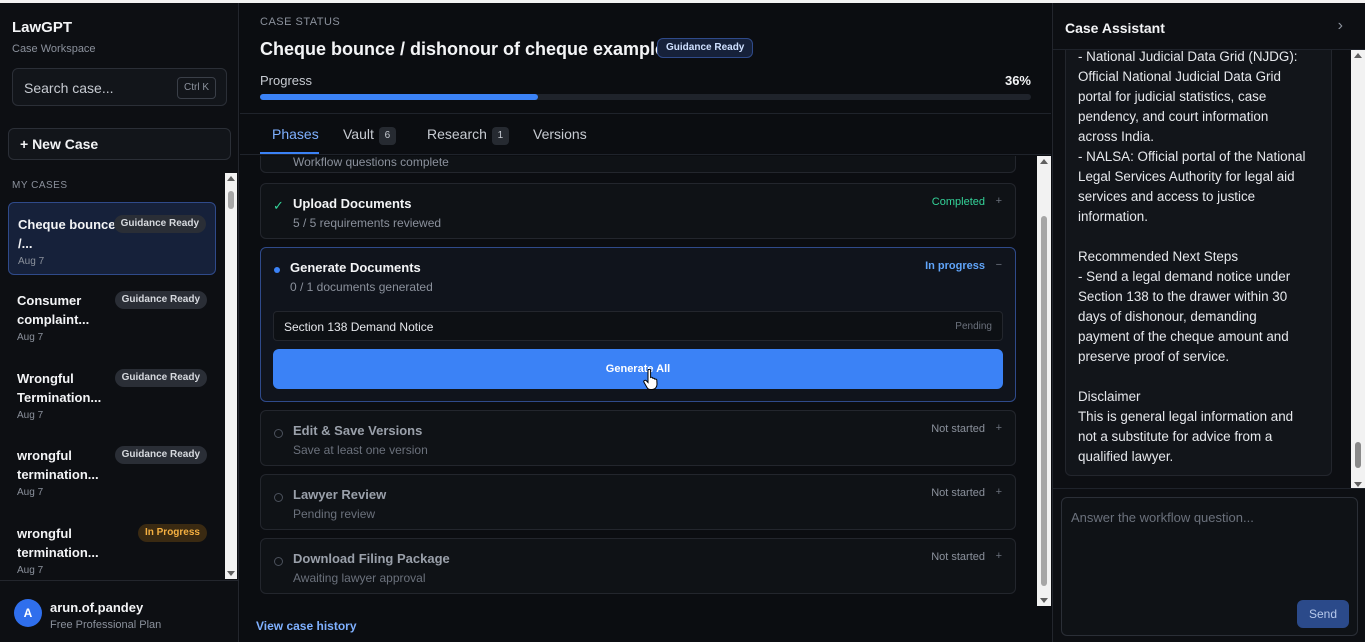 Image resolution: width=1365 pixels, height=642 pixels. I want to click on case-list-scrollbar, so click(231, 376).